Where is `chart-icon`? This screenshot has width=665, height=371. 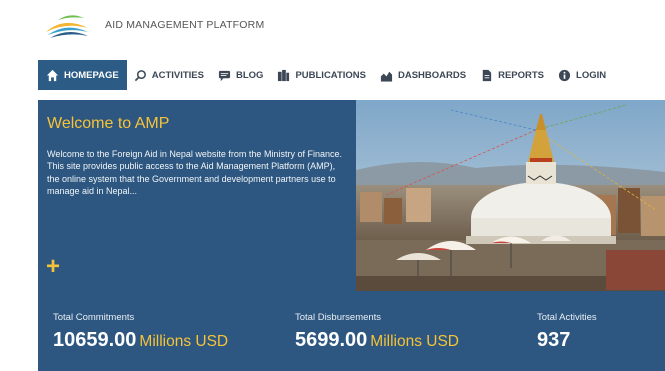
chart-icon is located at coordinates (386, 75).